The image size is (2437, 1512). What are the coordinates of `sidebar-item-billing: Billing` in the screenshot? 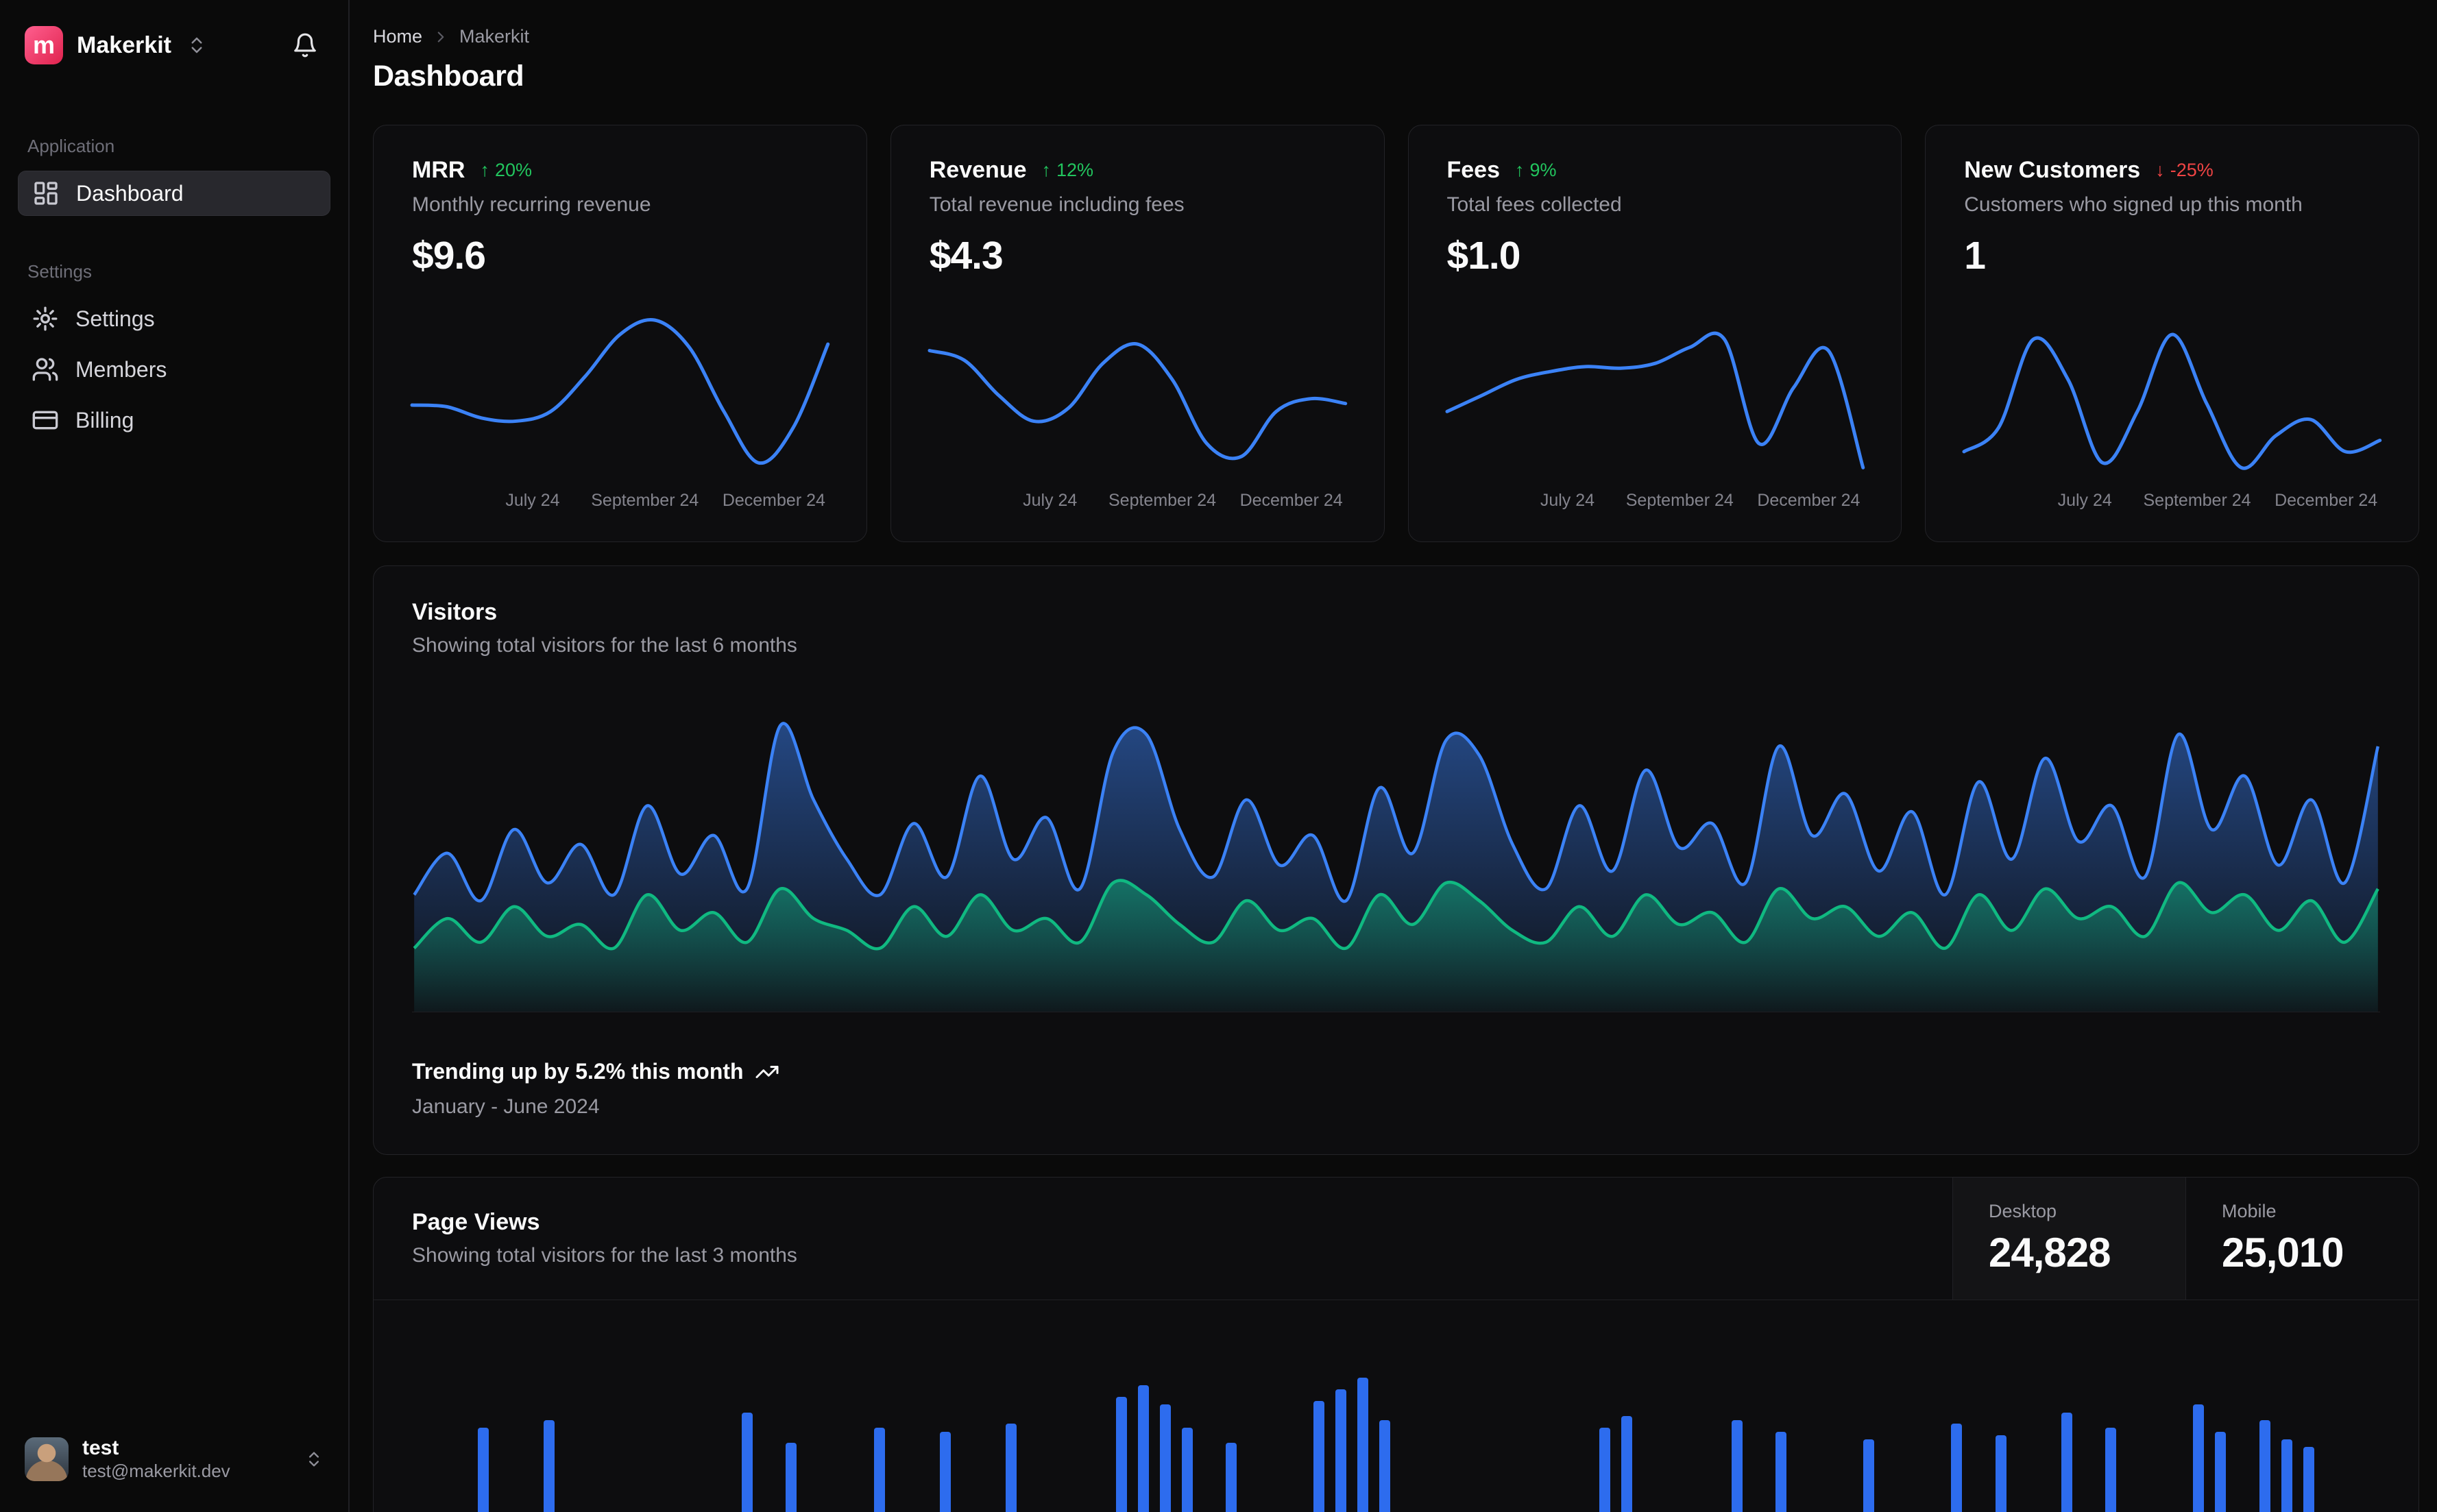 It's located at (174, 421).